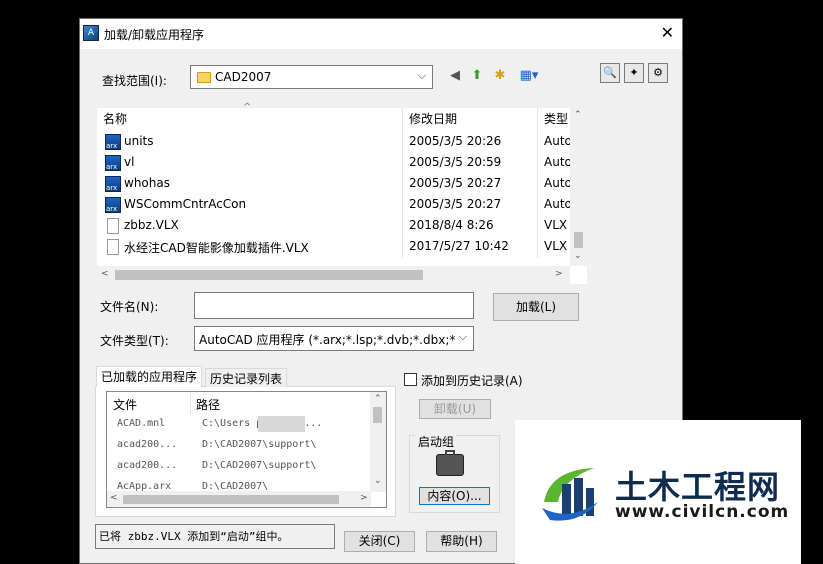 The height and width of the screenshot is (564, 823). What do you see at coordinates (149, 376) in the screenshot?
I see `tab-loaded-apps: 已加载的应用程序` at bounding box center [149, 376].